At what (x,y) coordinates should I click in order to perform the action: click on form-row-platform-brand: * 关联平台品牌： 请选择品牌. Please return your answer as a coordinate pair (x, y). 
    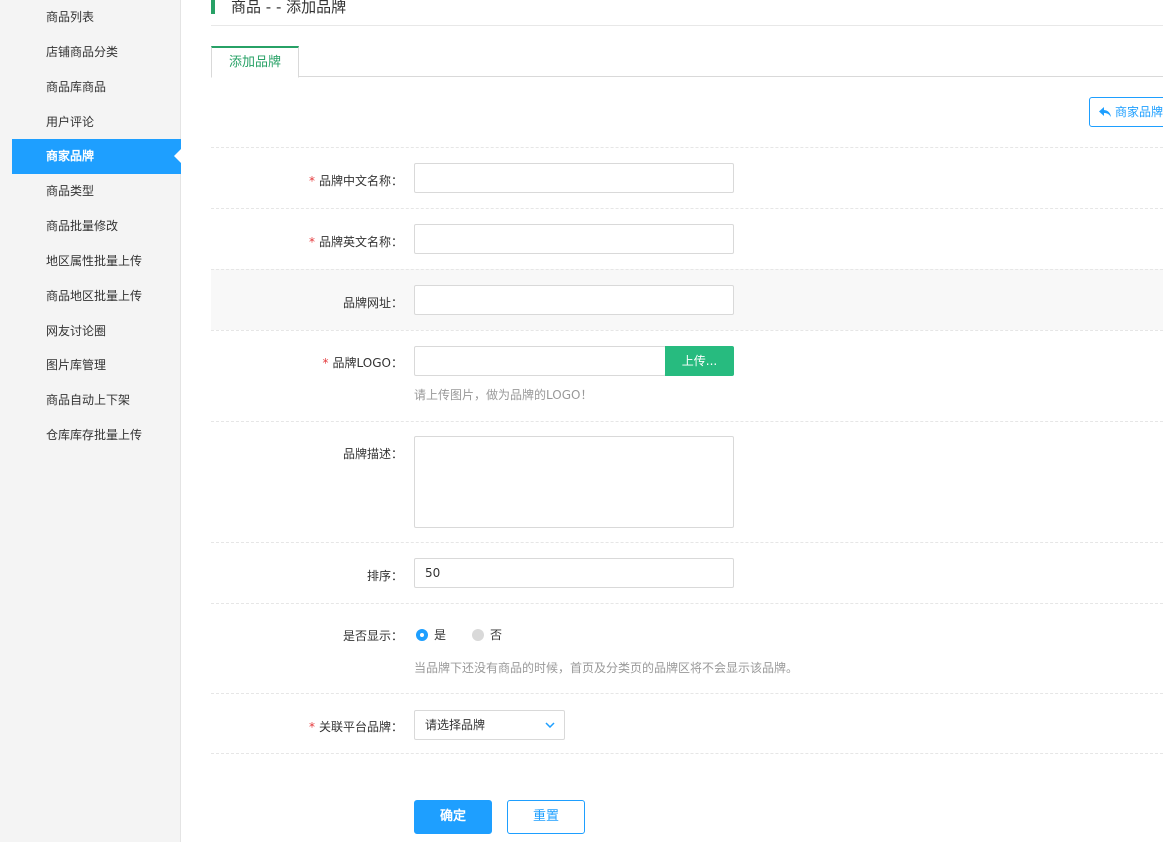
    Looking at the image, I should click on (687, 723).